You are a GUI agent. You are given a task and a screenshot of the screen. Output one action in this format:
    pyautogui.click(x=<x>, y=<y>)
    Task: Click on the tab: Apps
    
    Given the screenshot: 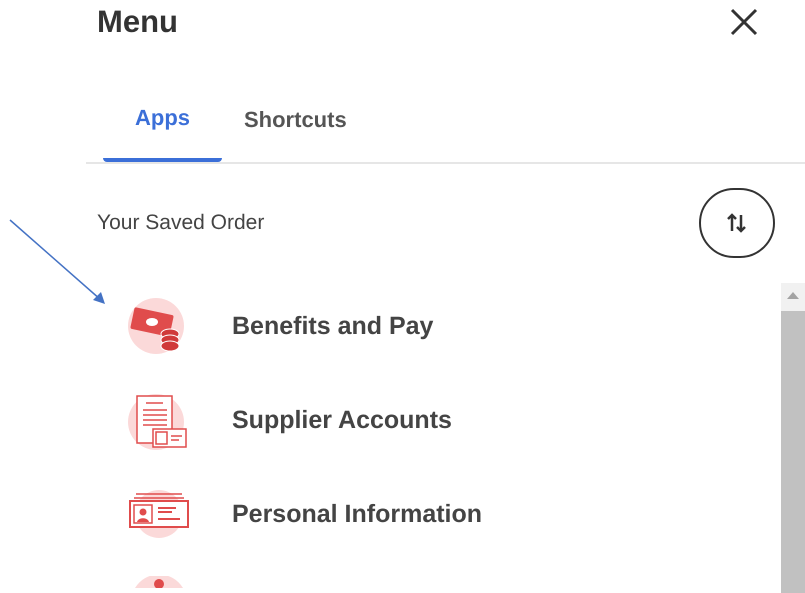 What is the action you would take?
    pyautogui.click(x=162, y=119)
    